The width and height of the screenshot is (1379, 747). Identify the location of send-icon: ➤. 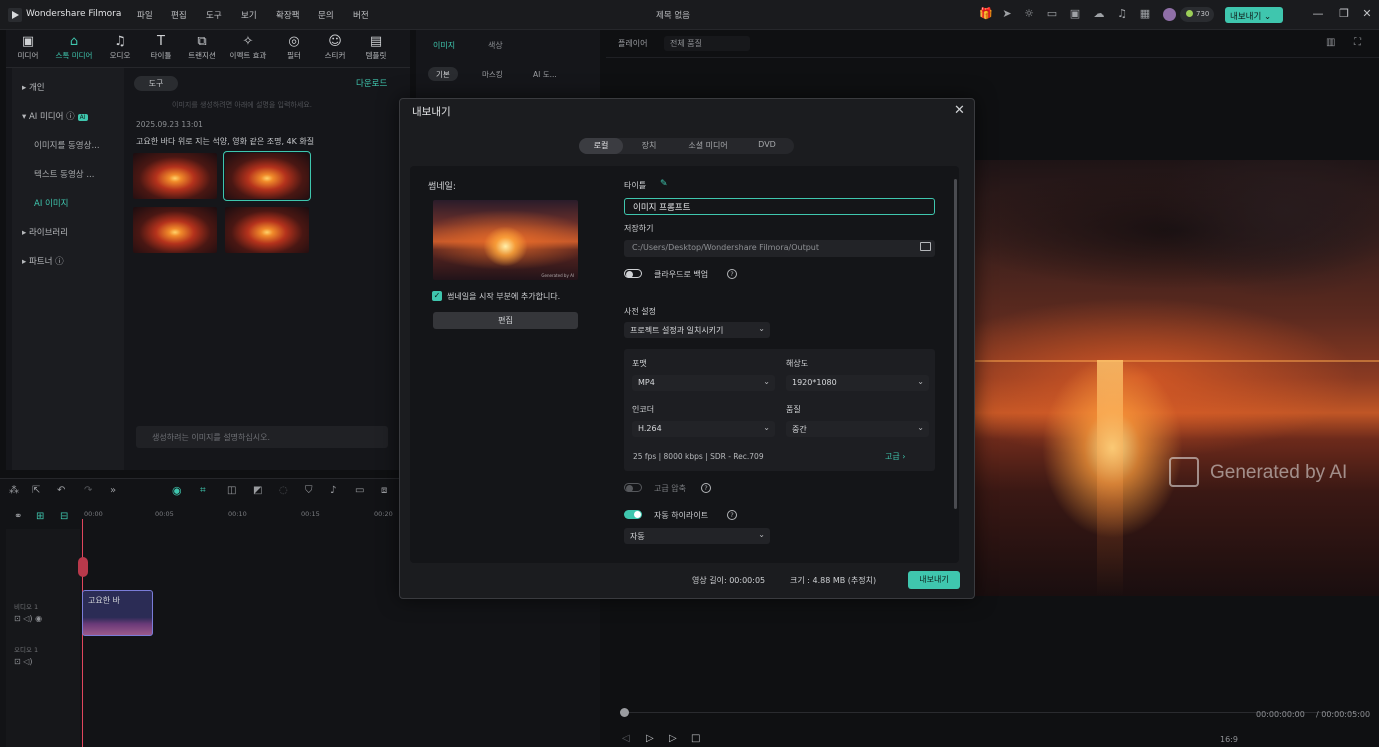
(1007, 14).